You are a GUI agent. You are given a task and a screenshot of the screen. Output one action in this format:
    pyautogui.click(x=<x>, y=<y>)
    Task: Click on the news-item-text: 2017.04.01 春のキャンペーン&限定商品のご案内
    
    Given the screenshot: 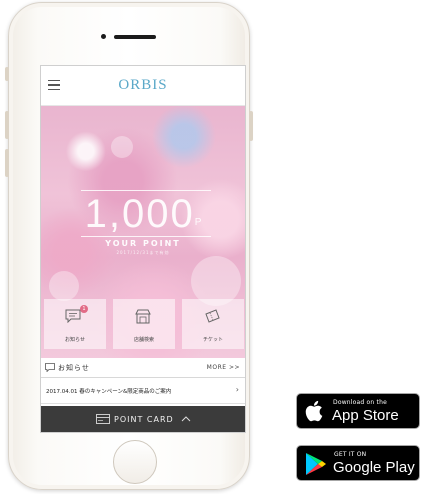 What is the action you would take?
    pyautogui.click(x=109, y=392)
    